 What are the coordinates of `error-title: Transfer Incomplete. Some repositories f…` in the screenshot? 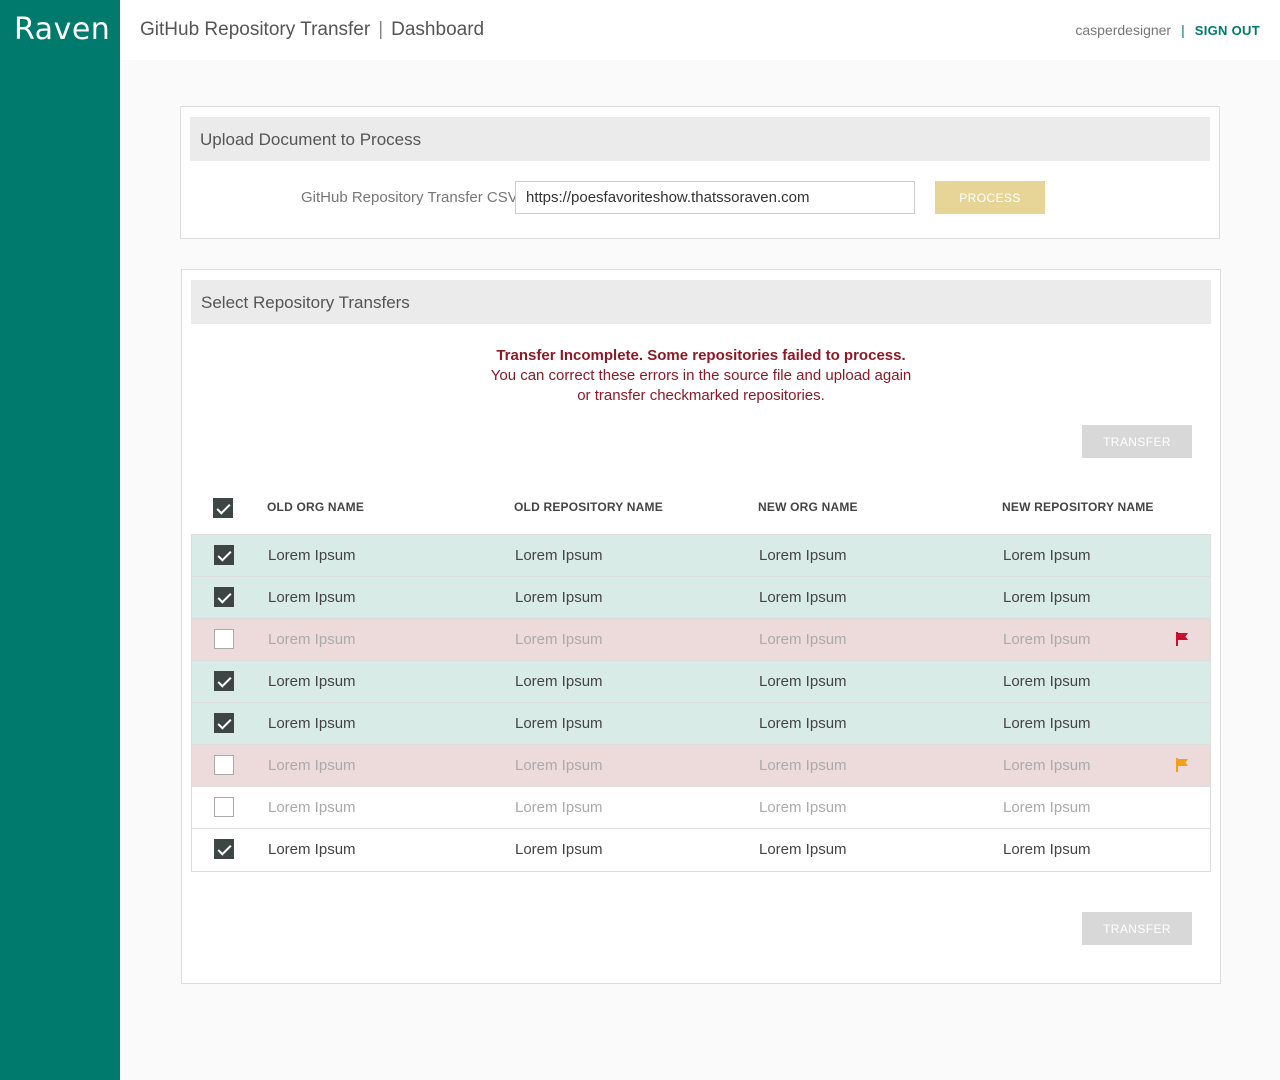 It's located at (701, 355).